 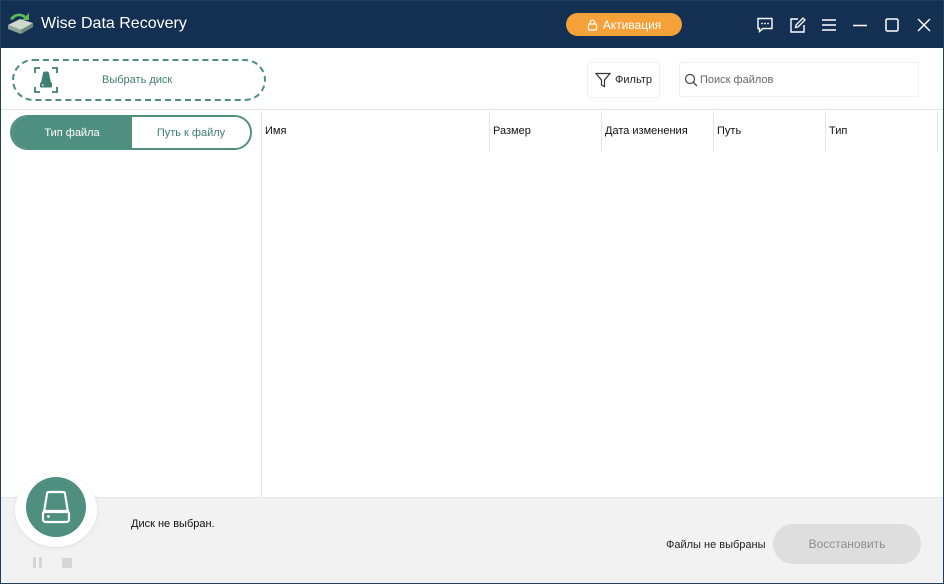 I want to click on minimize-button, so click(x=860, y=25).